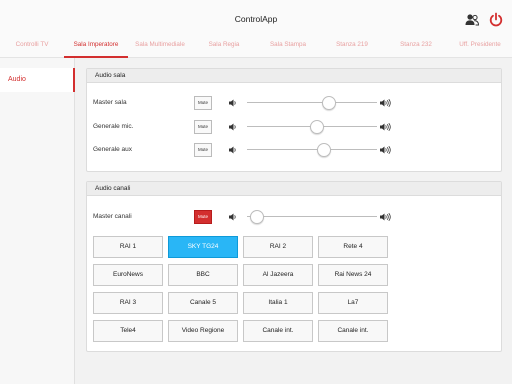  What do you see at coordinates (96, 47) in the screenshot?
I see `tab-sala-imperatore: Sala Imperatore` at bounding box center [96, 47].